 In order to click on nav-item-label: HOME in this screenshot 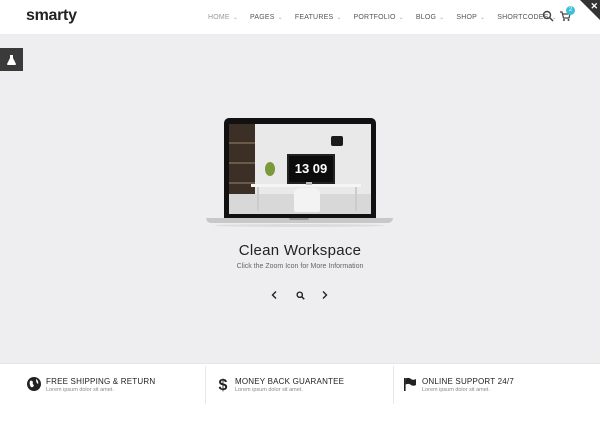, I will do `click(219, 17)`.